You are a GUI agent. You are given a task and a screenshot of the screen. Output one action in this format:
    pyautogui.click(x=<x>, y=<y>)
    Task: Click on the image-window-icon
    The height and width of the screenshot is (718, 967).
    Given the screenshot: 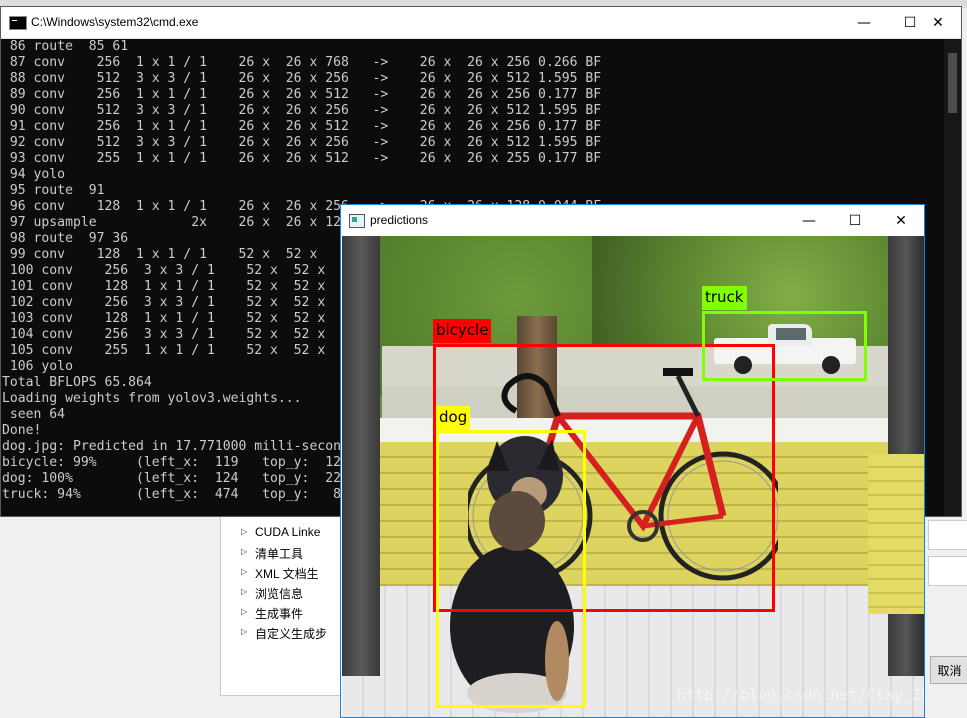 What is the action you would take?
    pyautogui.click(x=357, y=221)
    